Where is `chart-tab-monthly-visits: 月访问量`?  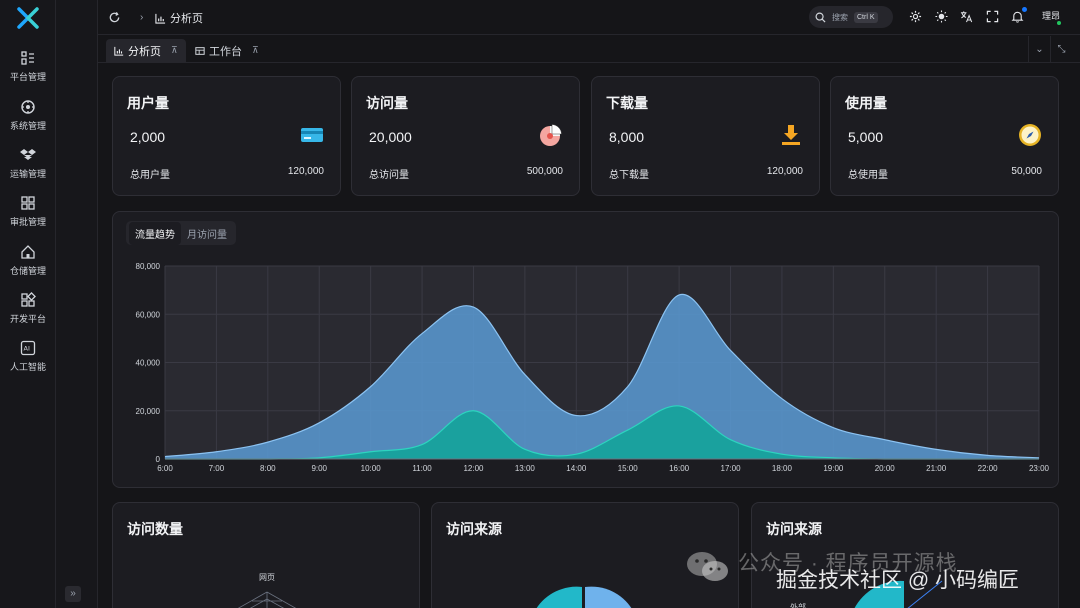
chart-tab-monthly-visits: 月访问量 is located at coordinates (207, 233).